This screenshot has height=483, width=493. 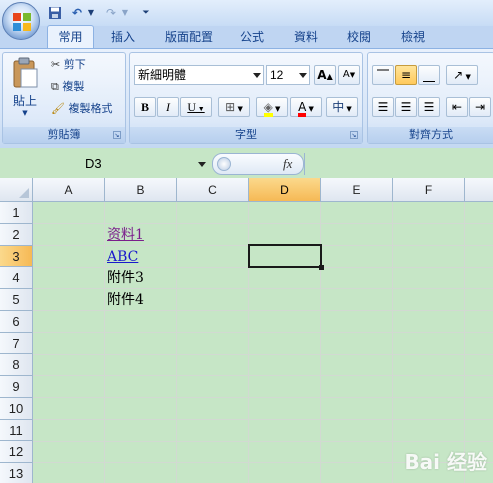 I want to click on insert-function-button: fx, so click(x=287, y=164).